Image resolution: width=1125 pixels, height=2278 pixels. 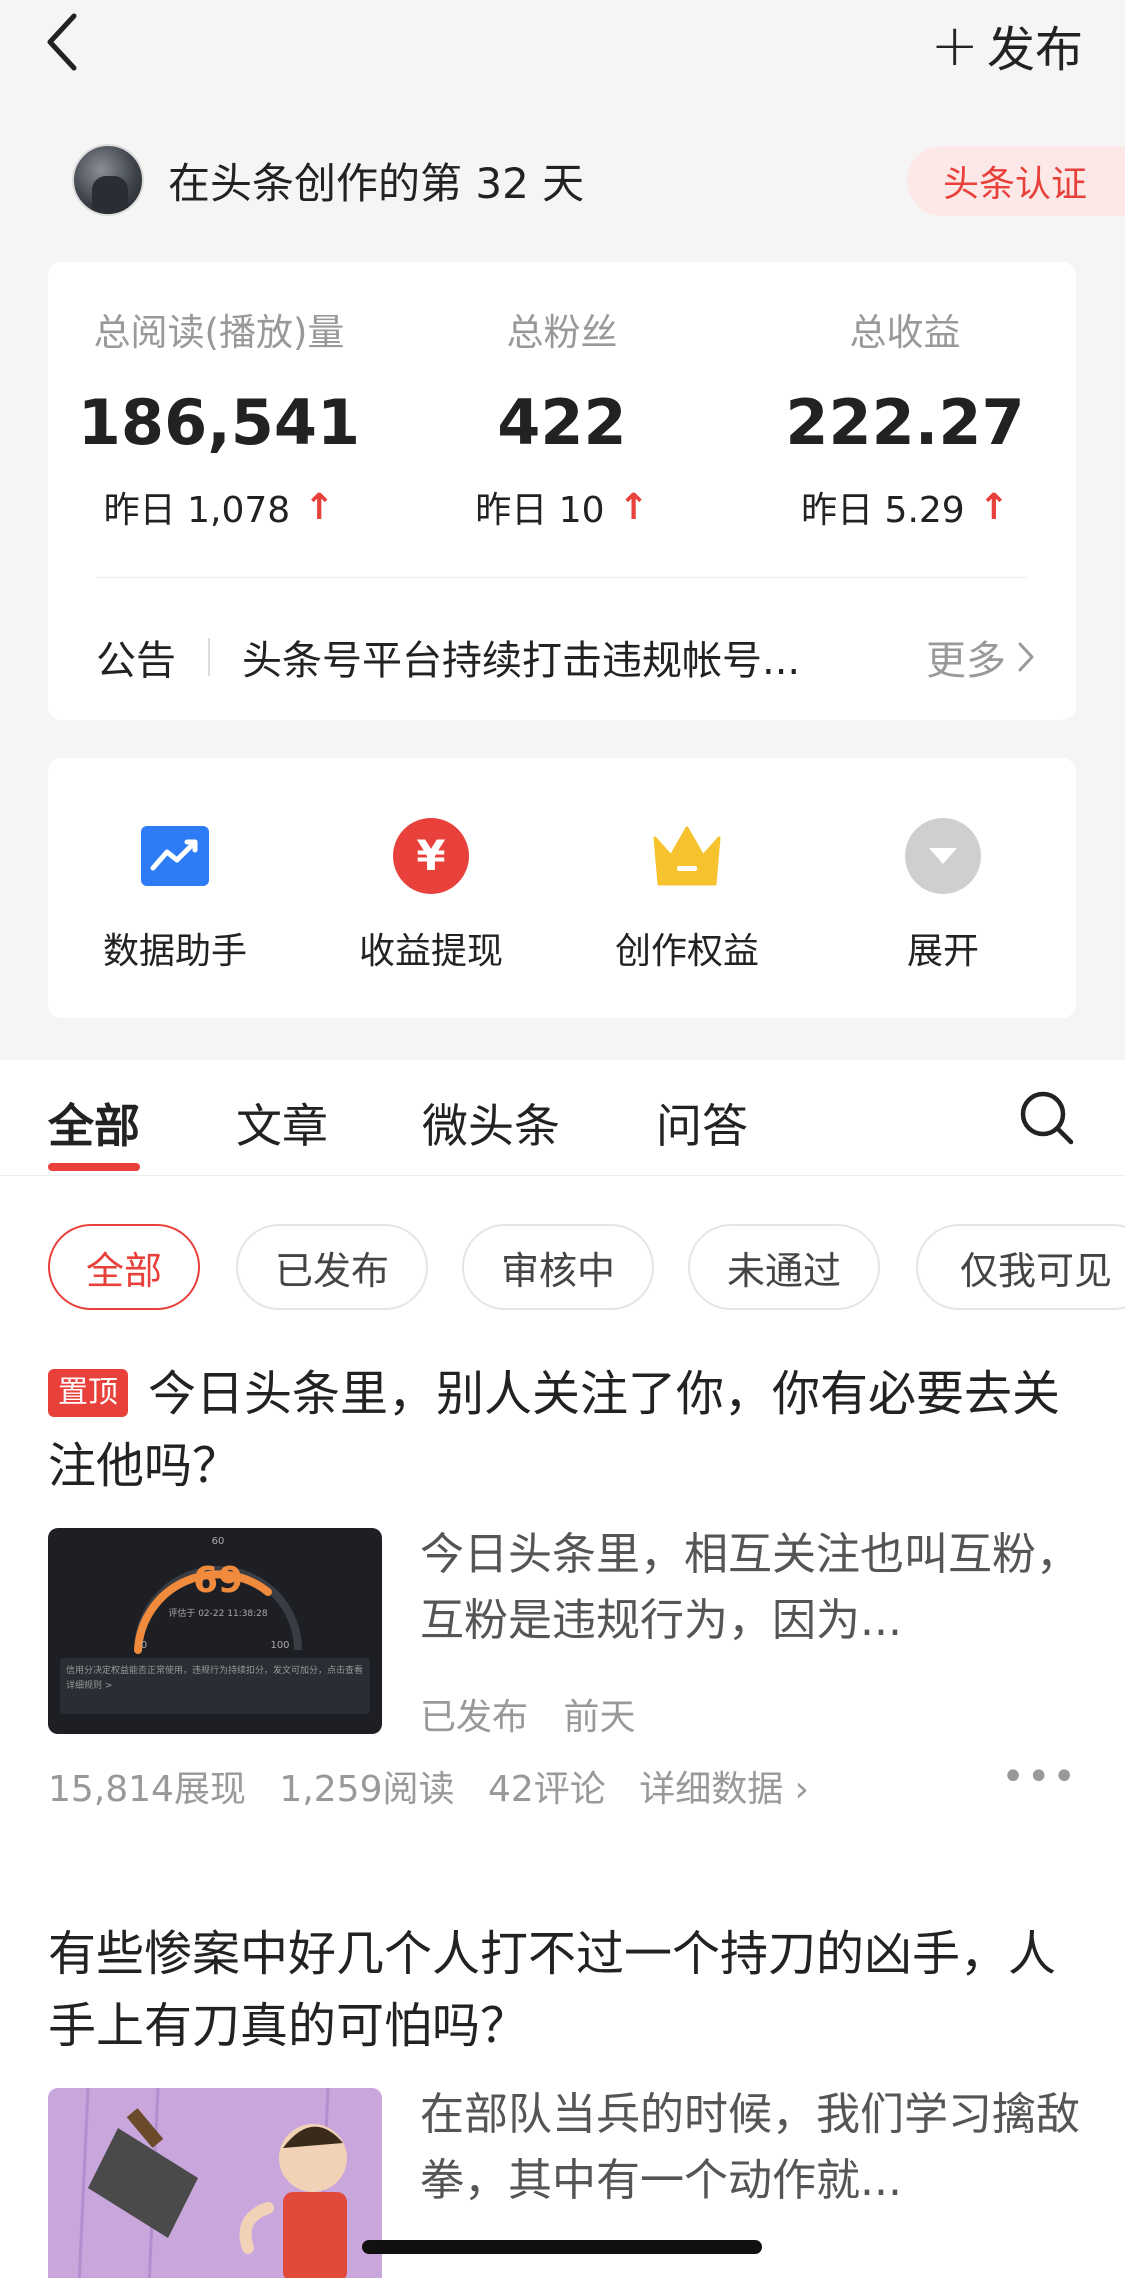 I want to click on article-stats: 15,814展现 1,259阅读 42评论 详细数据 ›, so click(x=428, y=1786).